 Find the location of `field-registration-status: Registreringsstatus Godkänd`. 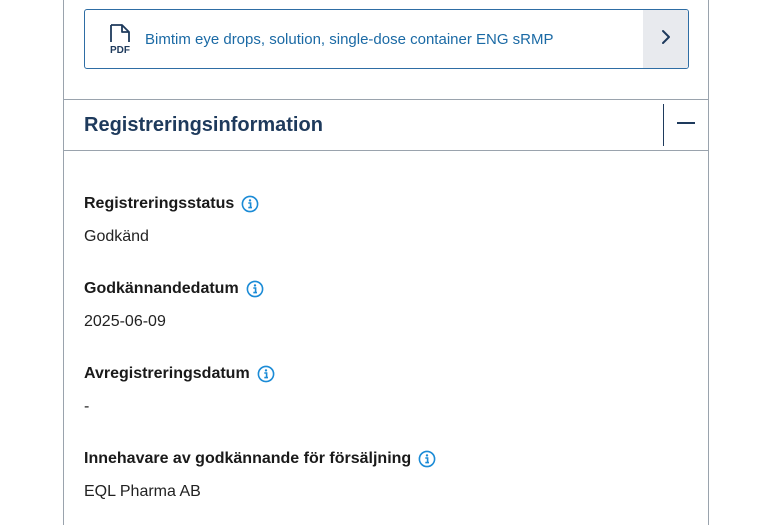

field-registration-status: Registreringsstatus Godkänd is located at coordinates (384, 234).